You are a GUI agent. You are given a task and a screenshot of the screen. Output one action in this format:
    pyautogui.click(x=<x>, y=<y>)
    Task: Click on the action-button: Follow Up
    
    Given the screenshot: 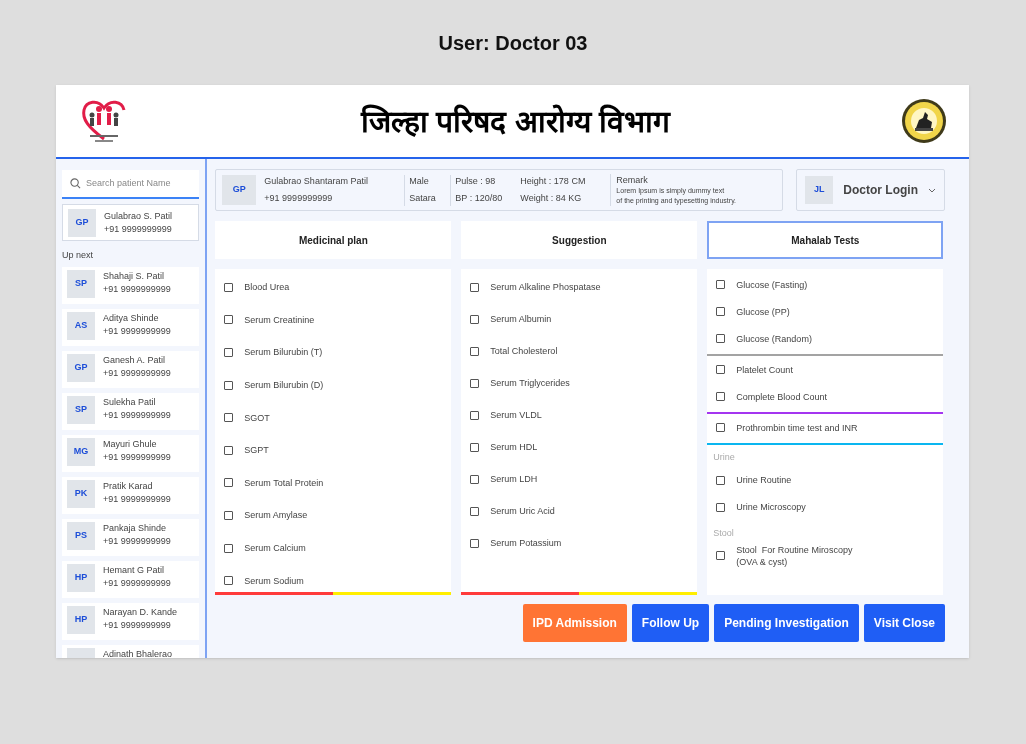 What is the action you would take?
    pyautogui.click(x=670, y=623)
    